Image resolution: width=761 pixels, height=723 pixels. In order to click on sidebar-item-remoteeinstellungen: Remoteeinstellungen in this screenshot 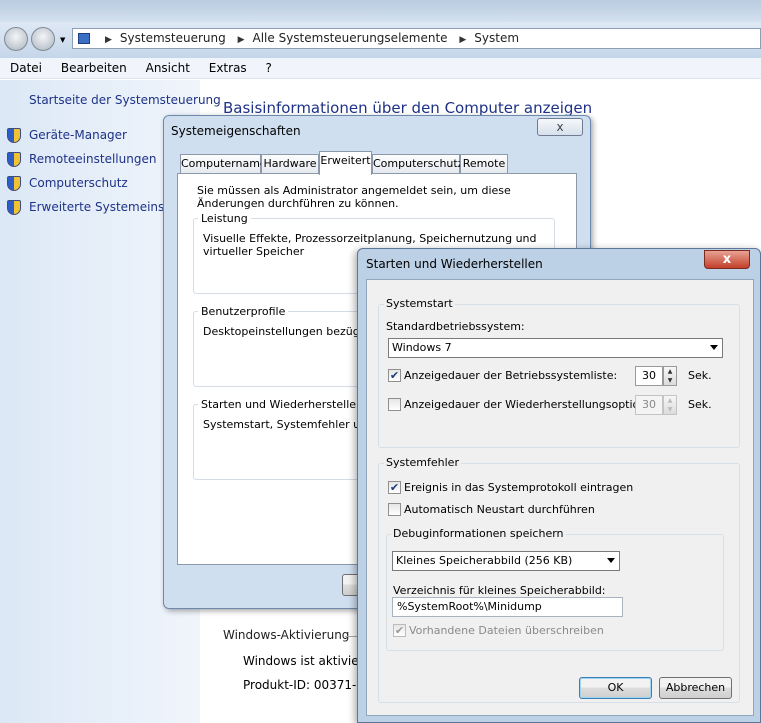, I will do `click(92, 159)`.